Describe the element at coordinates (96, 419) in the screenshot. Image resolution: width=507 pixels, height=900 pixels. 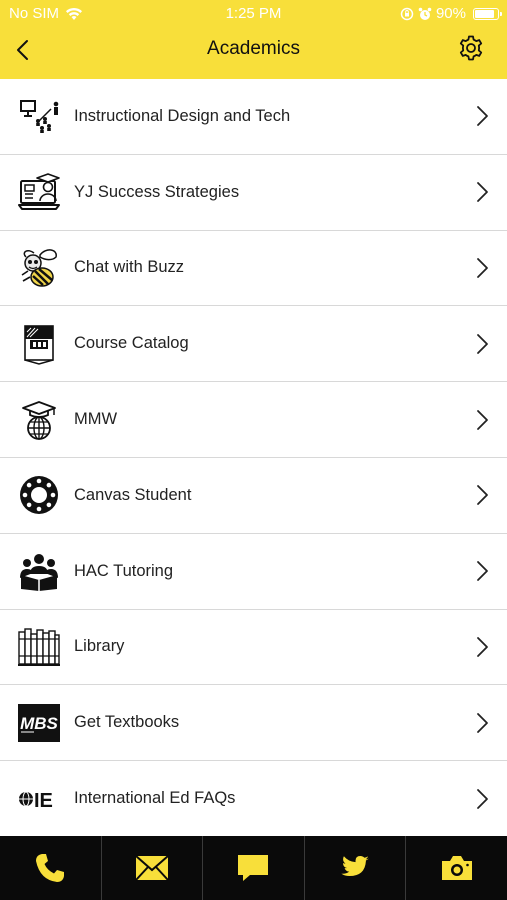
I see `list-item-label: MMW` at that location.